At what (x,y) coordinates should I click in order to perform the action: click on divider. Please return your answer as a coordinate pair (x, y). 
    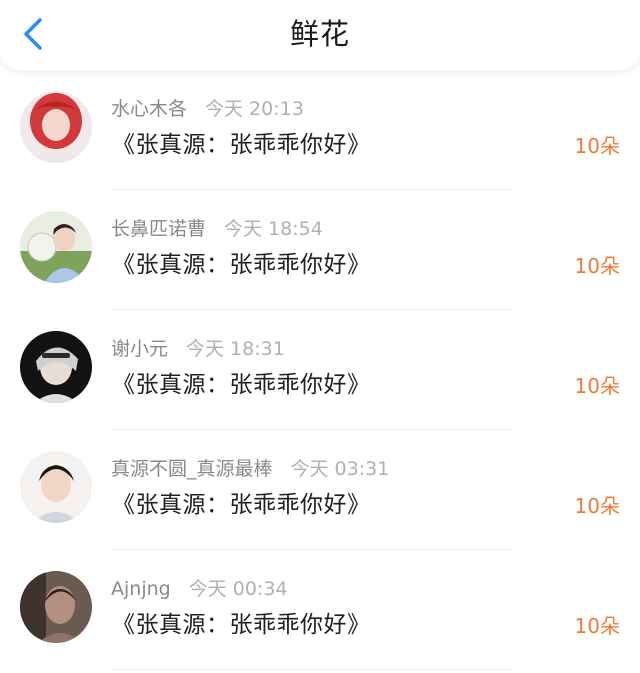
    Looking at the image, I should click on (312, 669).